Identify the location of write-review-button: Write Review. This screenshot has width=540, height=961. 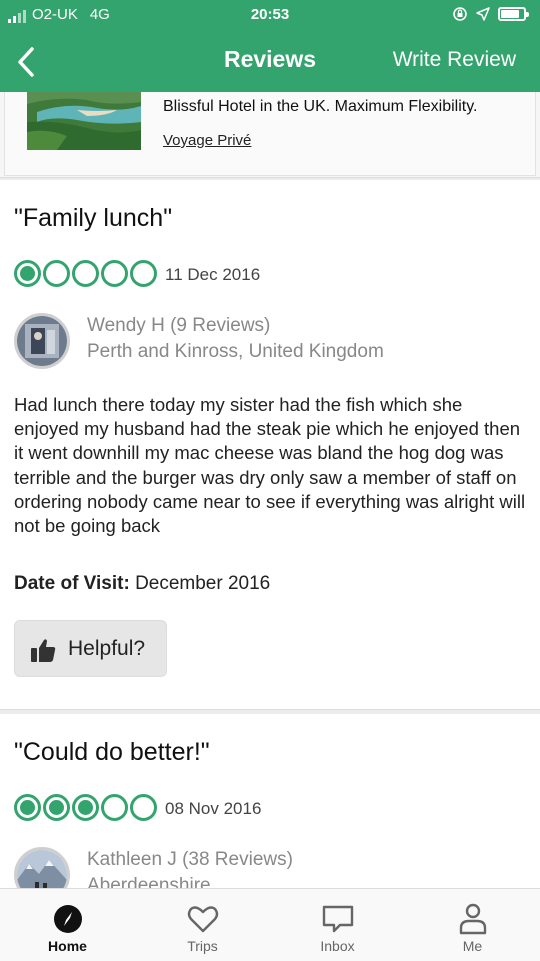
(454, 60).